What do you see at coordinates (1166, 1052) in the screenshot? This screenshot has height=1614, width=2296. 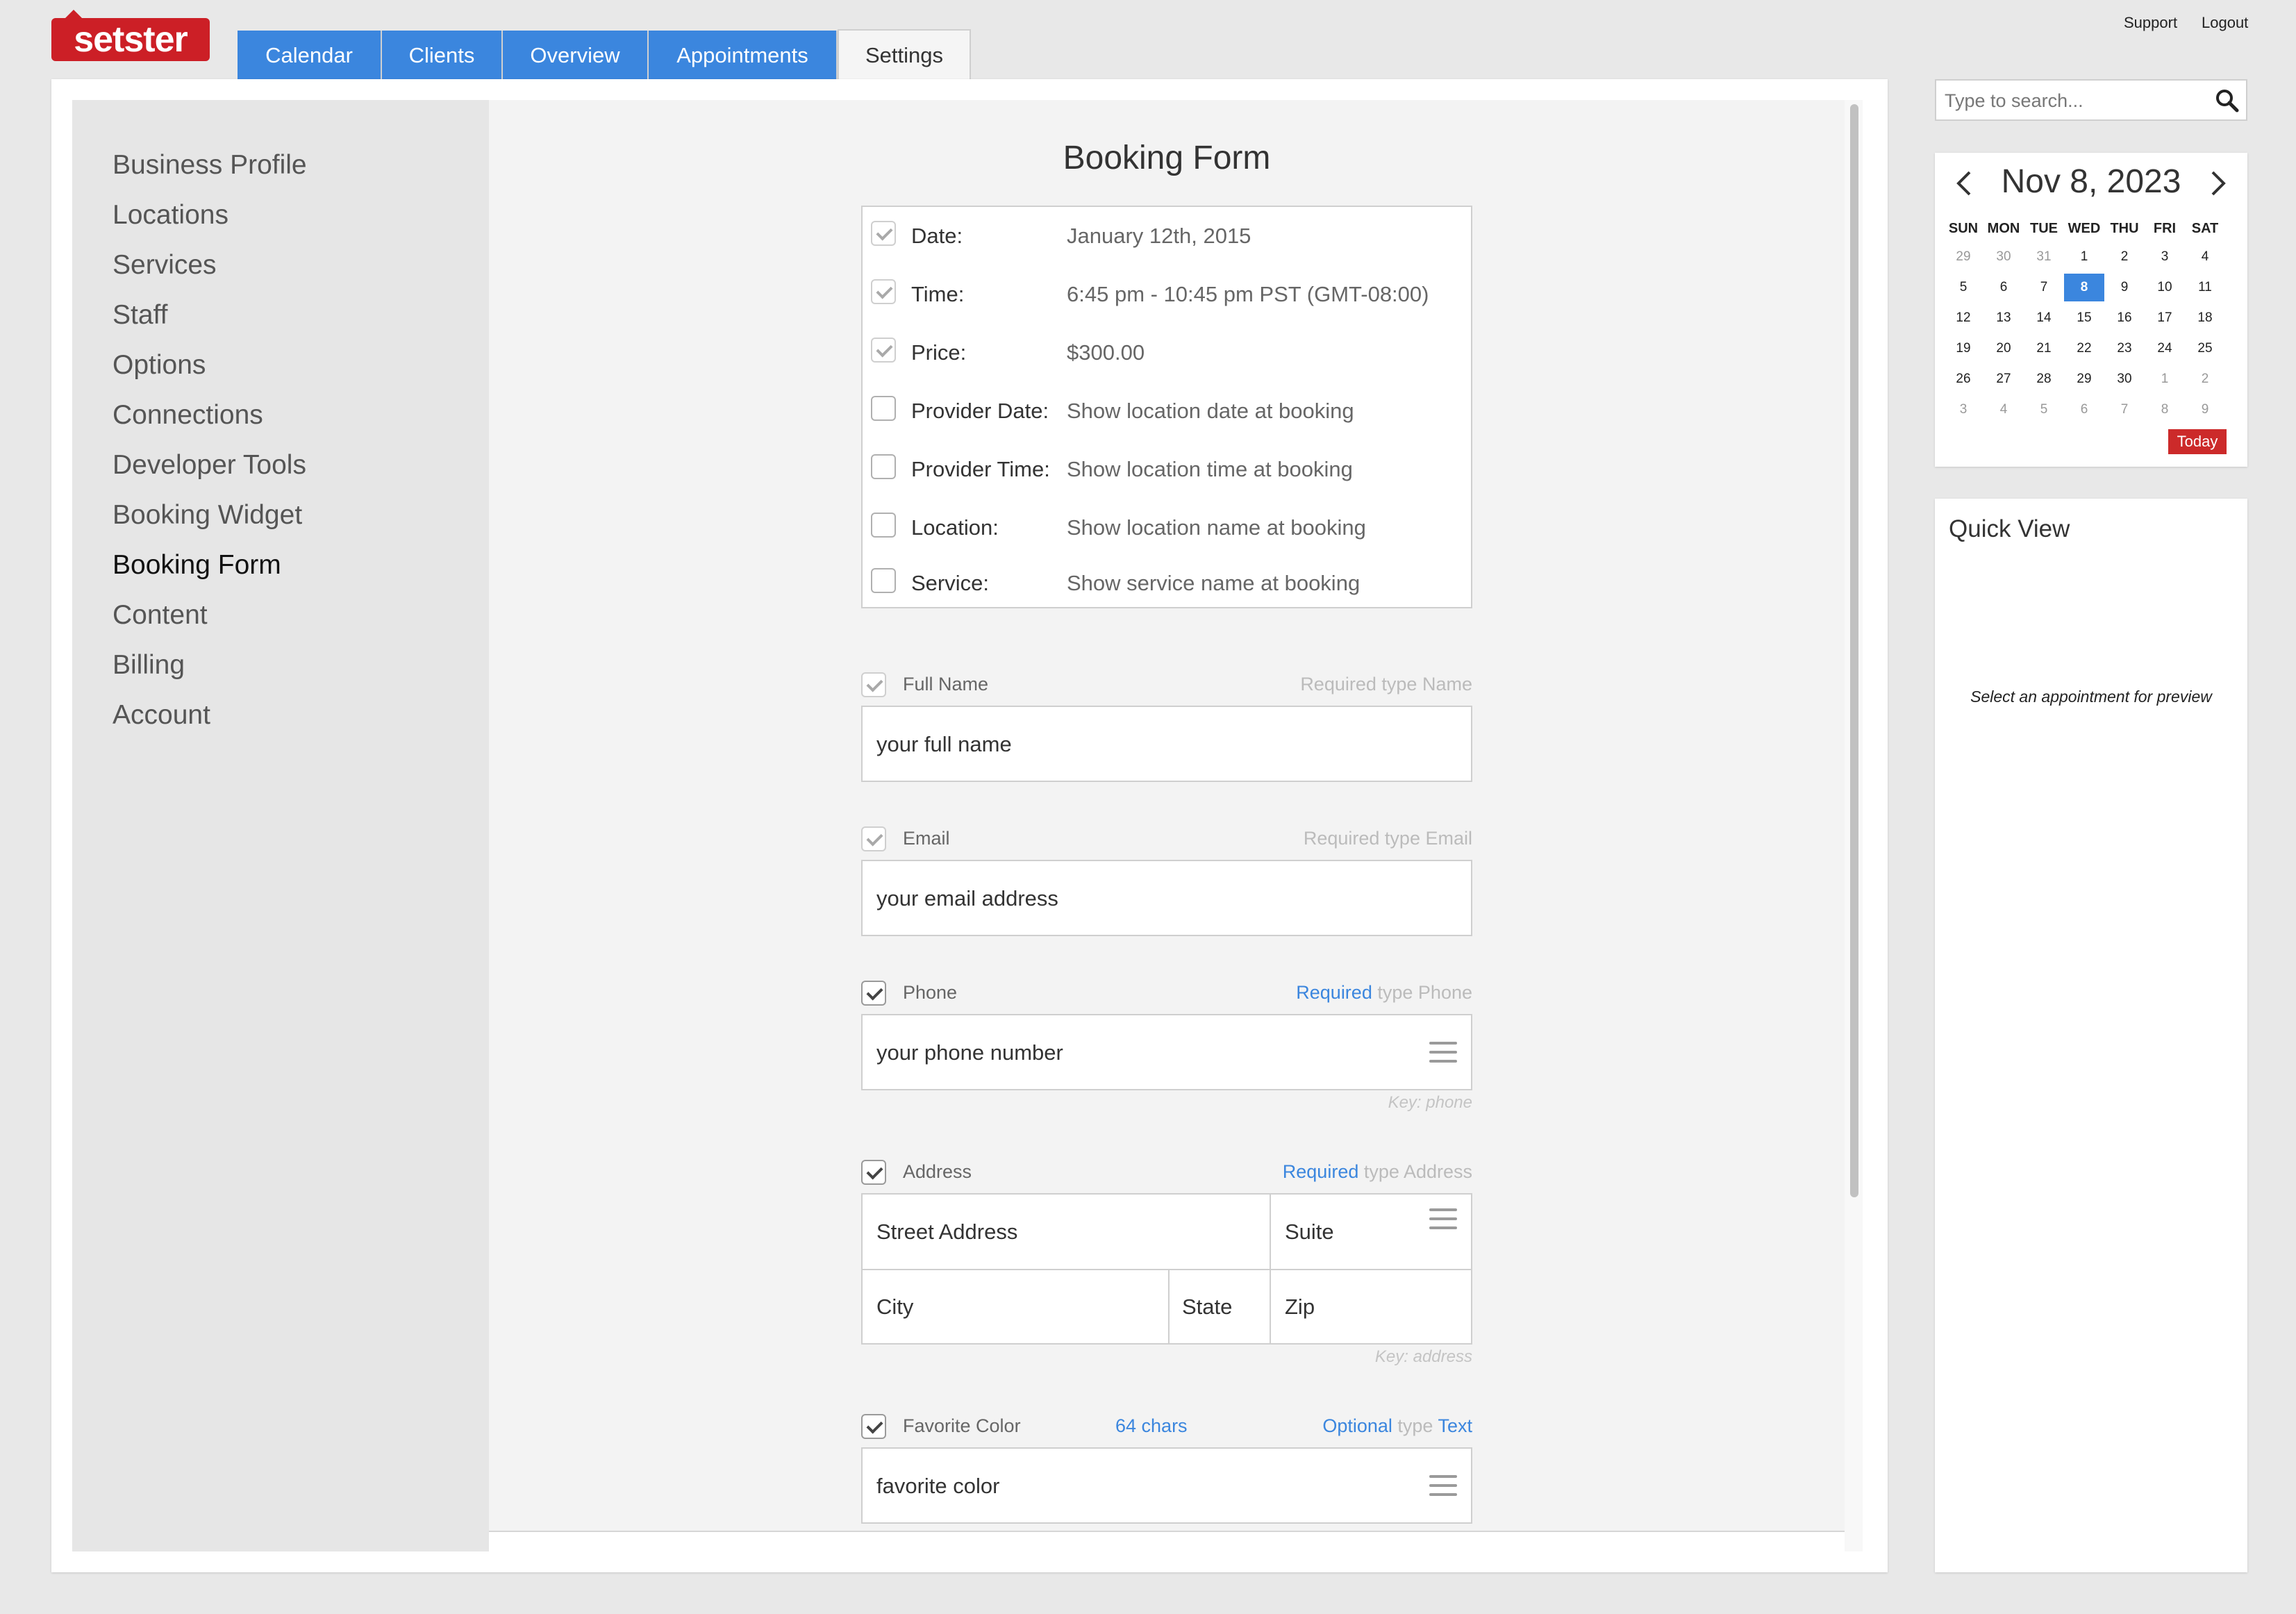 I see `phone-field: your phone number` at bounding box center [1166, 1052].